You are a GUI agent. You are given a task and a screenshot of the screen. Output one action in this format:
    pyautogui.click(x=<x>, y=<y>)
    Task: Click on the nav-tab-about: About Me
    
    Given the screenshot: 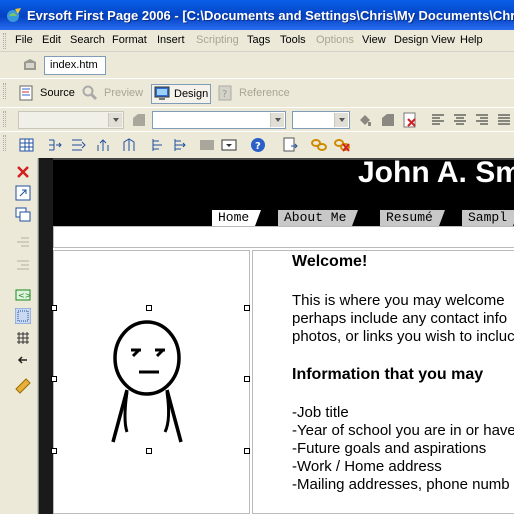 What is the action you would take?
    pyautogui.click(x=318, y=218)
    